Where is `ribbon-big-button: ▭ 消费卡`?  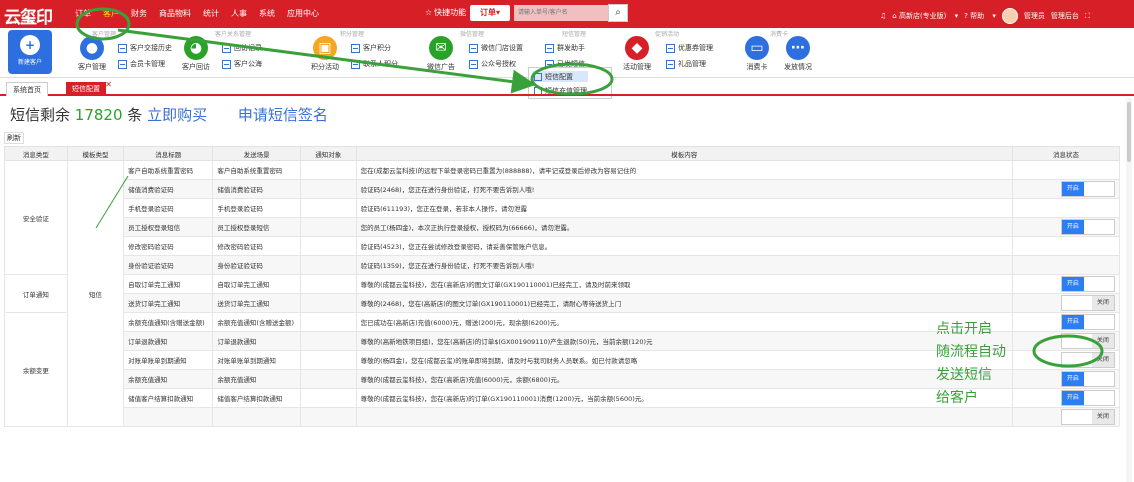 ribbon-big-button: ▭ 消费卡 is located at coordinates (757, 54).